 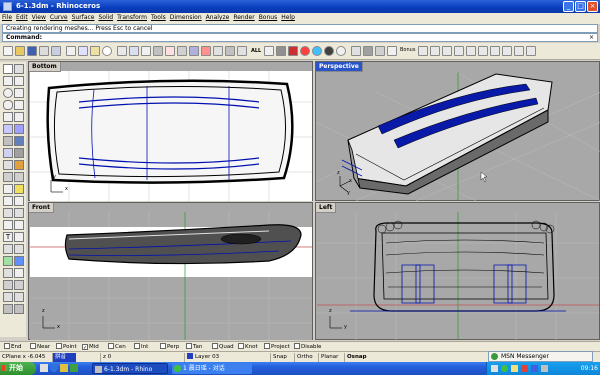 I want to click on offset-icon, so click(x=19, y=177).